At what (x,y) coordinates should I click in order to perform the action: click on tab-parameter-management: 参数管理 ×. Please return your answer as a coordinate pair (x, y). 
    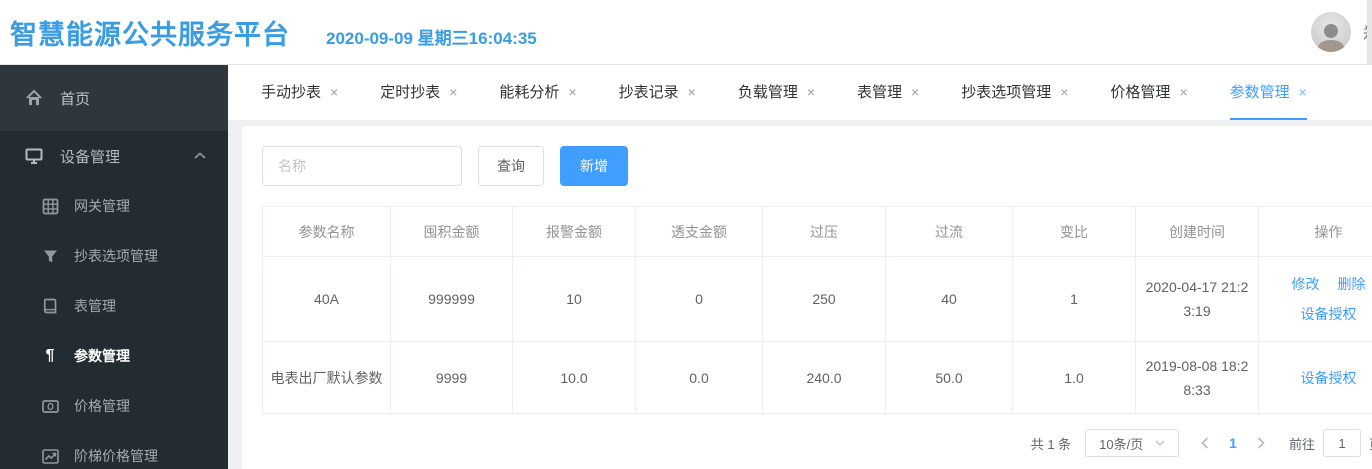
    Looking at the image, I should click on (1268, 92).